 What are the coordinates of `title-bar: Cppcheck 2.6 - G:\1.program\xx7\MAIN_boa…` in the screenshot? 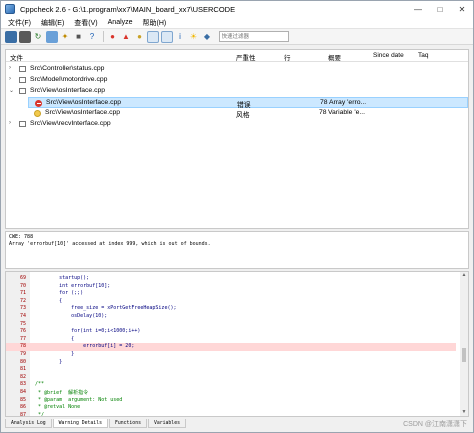 It's located at (237, 9).